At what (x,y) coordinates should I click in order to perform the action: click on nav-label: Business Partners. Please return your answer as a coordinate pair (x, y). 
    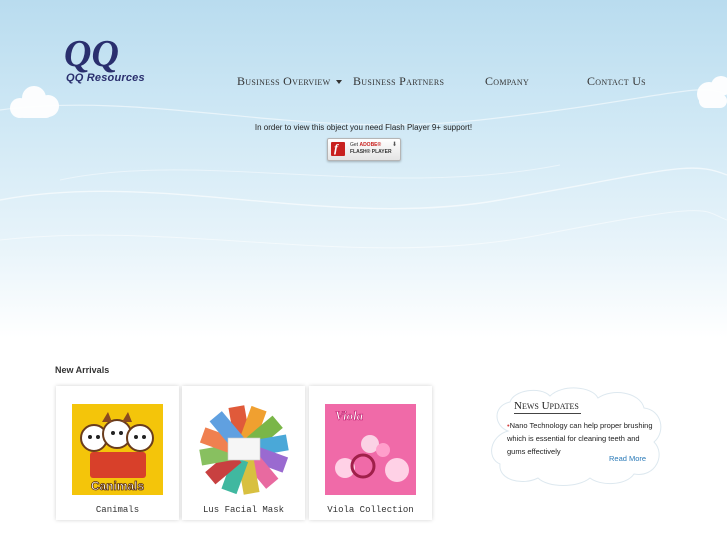
    Looking at the image, I should click on (399, 81).